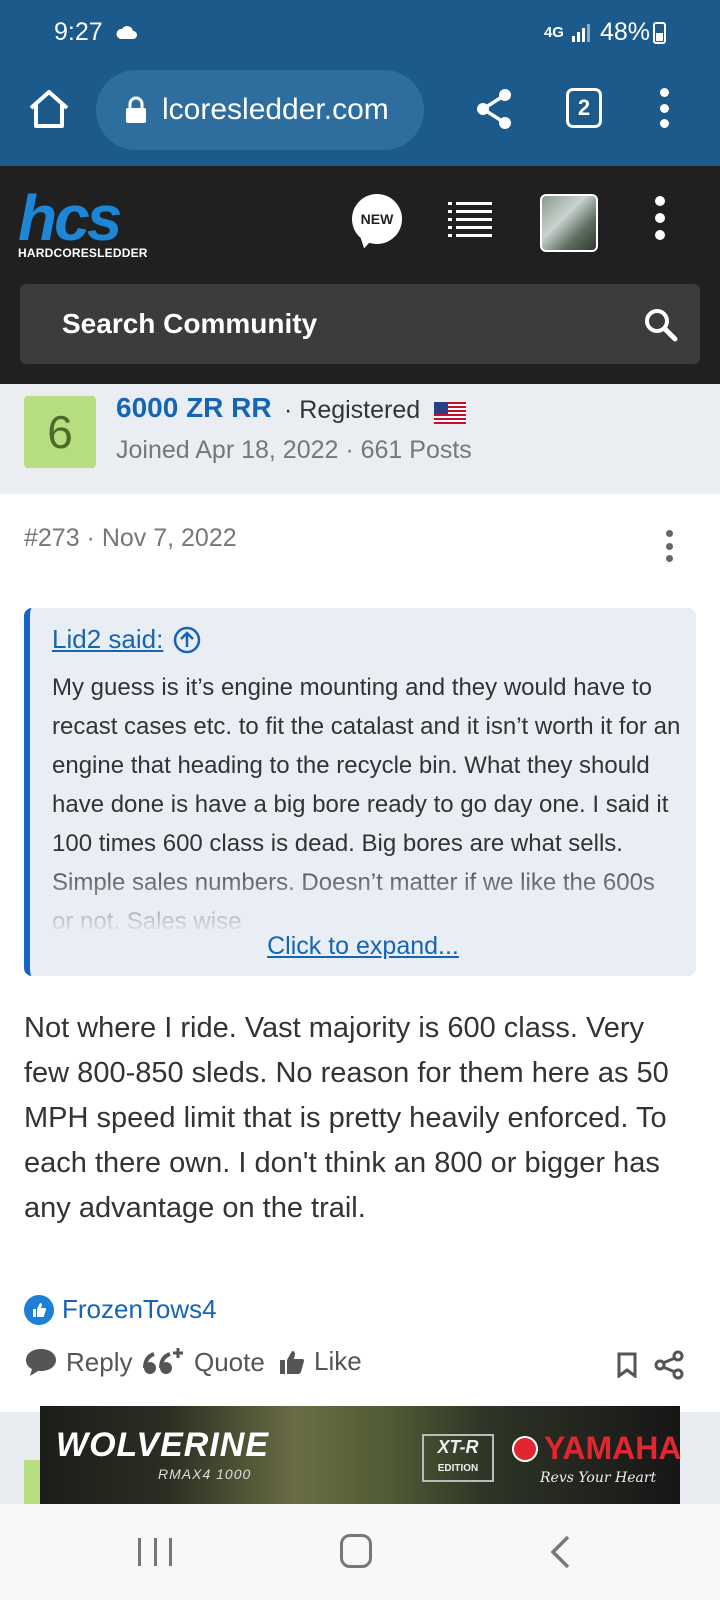 The image size is (720, 1600). Describe the element at coordinates (612, 1448) in the screenshot. I see `ad-maker-text: YAMAHA` at that location.